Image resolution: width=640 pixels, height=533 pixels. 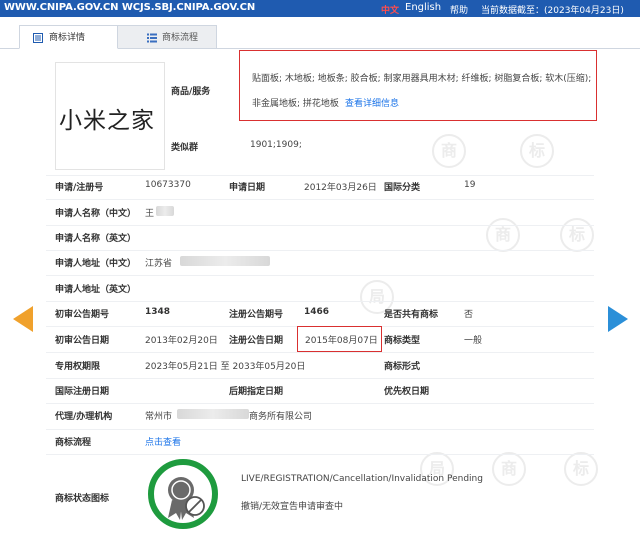 I want to click on later-date-label: 后期指定日期, so click(x=256, y=392).